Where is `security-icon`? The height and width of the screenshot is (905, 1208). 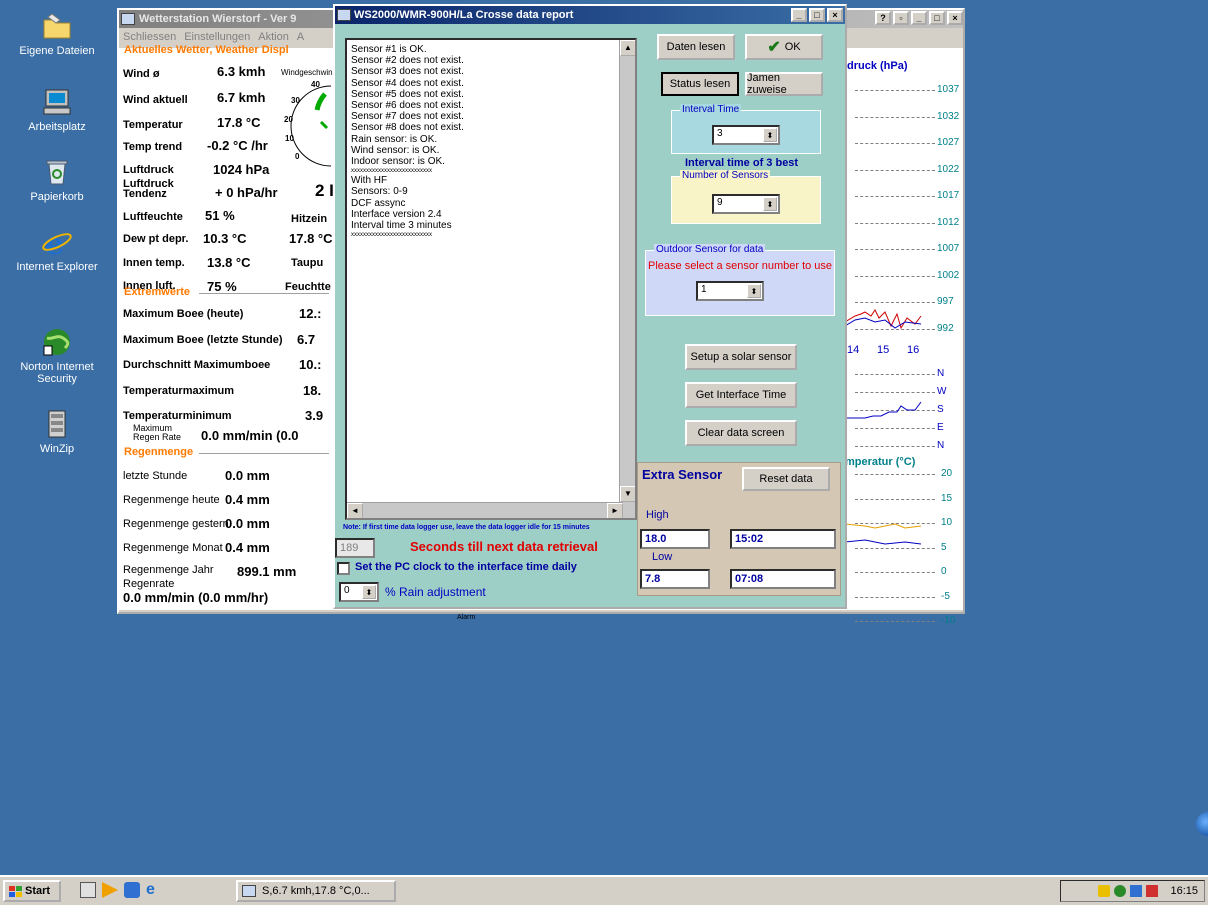 security-icon is located at coordinates (1136, 891).